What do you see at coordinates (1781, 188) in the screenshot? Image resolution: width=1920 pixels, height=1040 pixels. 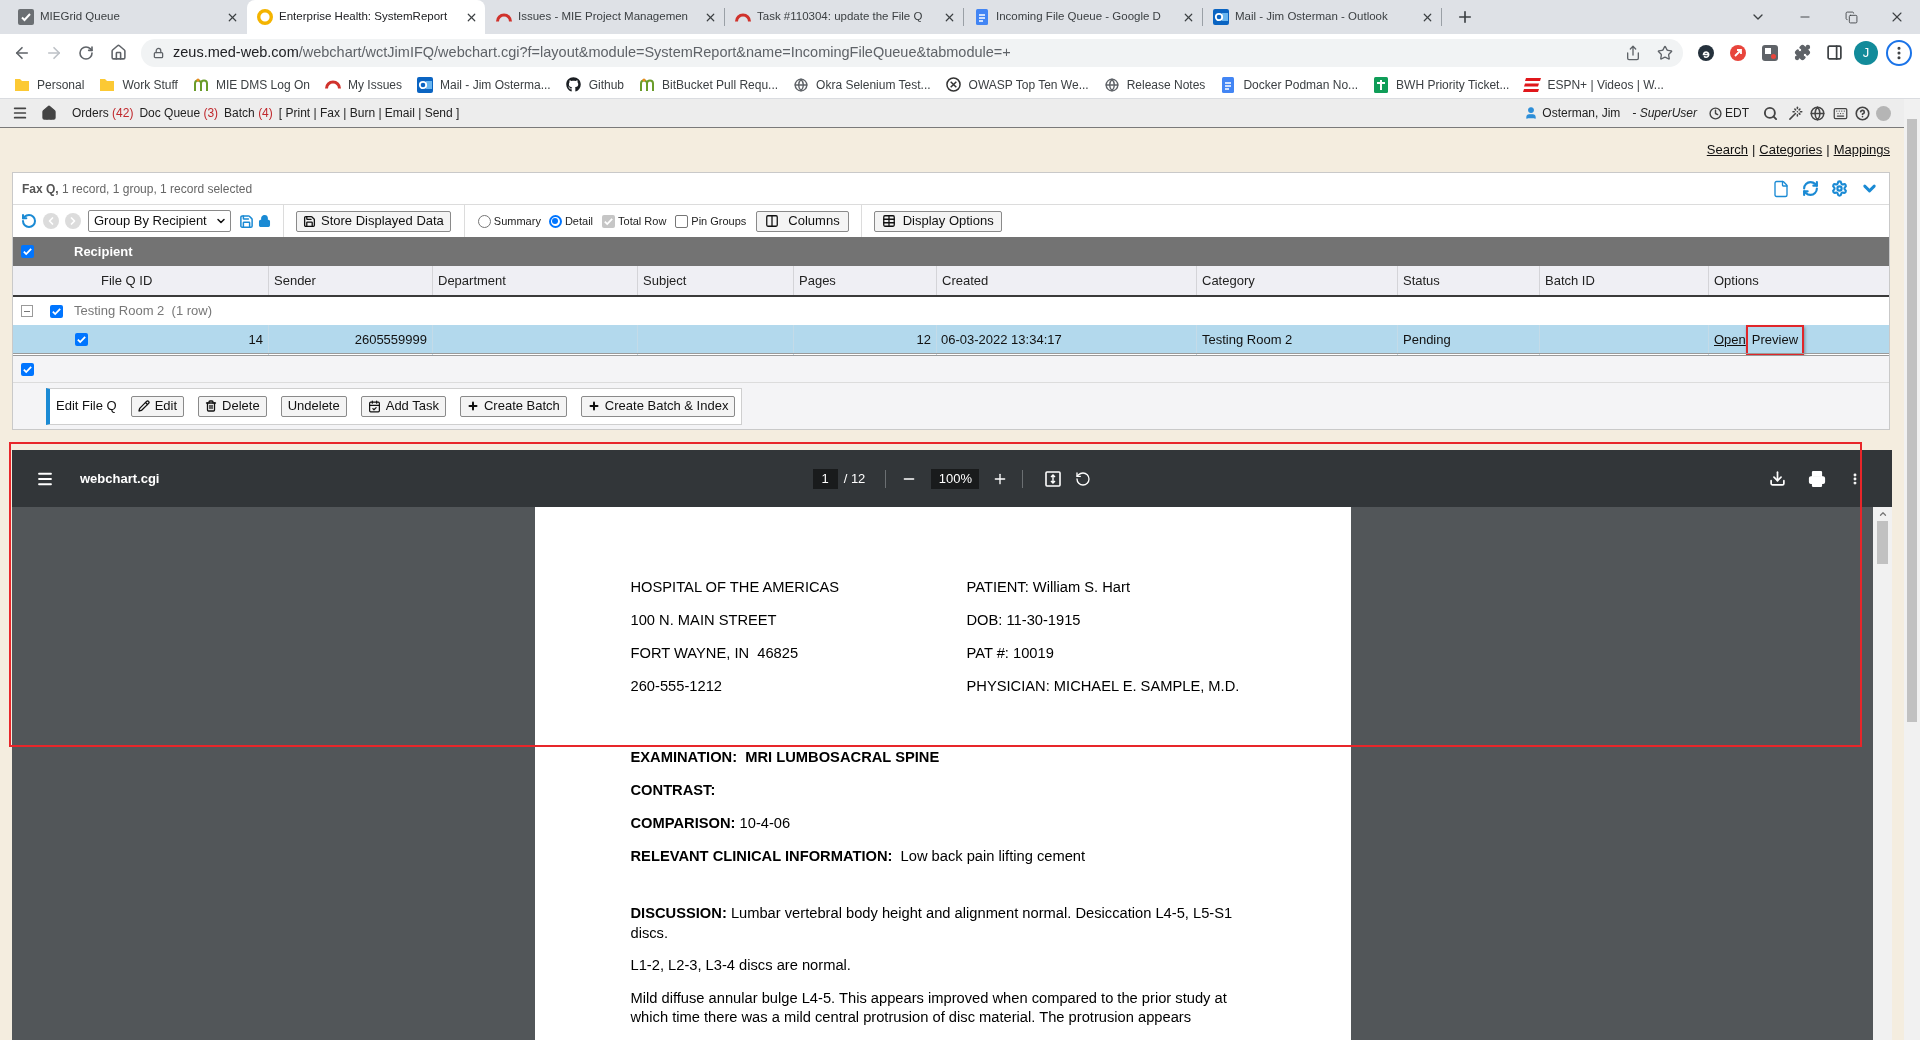 I see `document-icon` at bounding box center [1781, 188].